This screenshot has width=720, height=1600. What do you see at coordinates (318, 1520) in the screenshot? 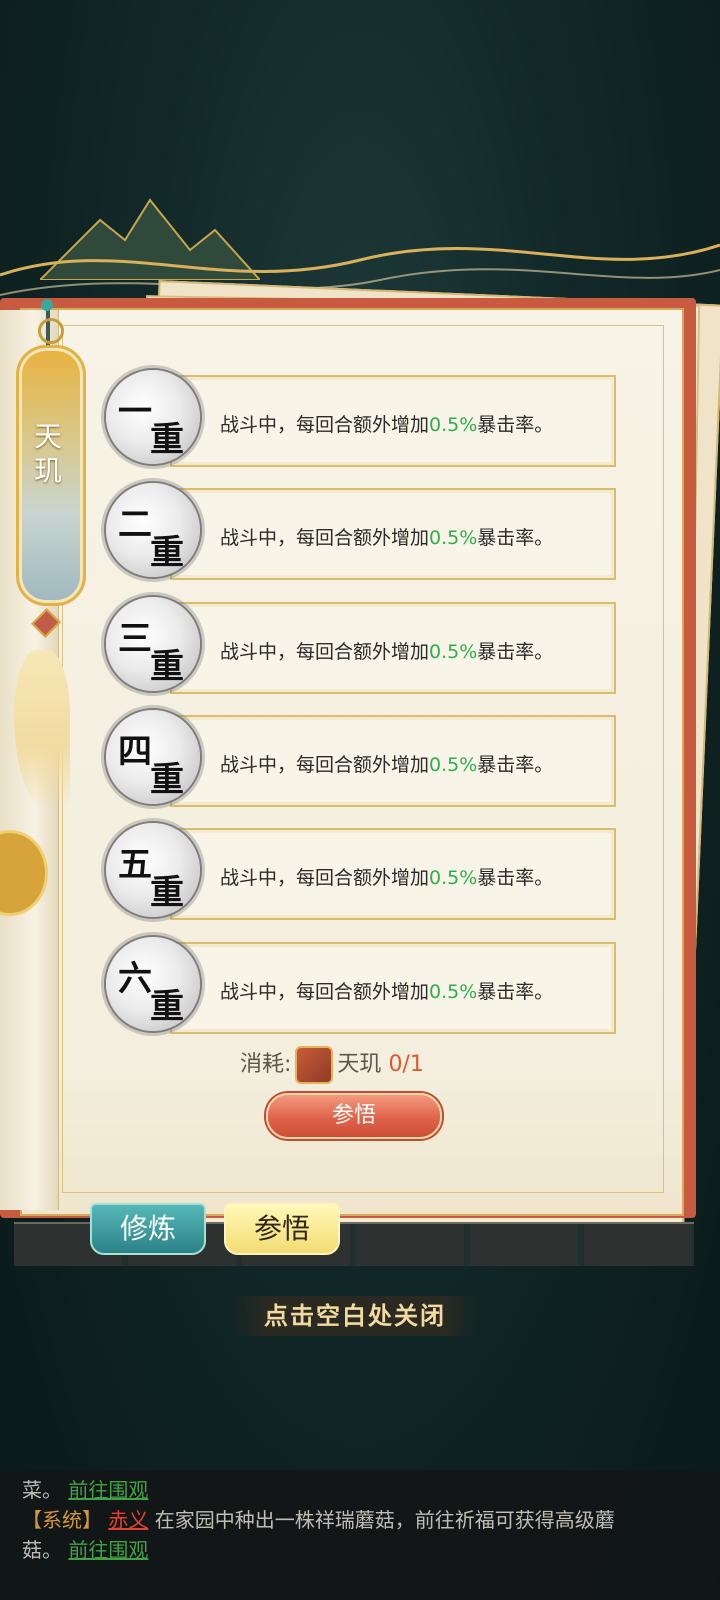
I see `chat-line: 【系统】 赤义 在家园中种出一株祥瑞蘑菇，前往祈福可获得高级蘑` at bounding box center [318, 1520].